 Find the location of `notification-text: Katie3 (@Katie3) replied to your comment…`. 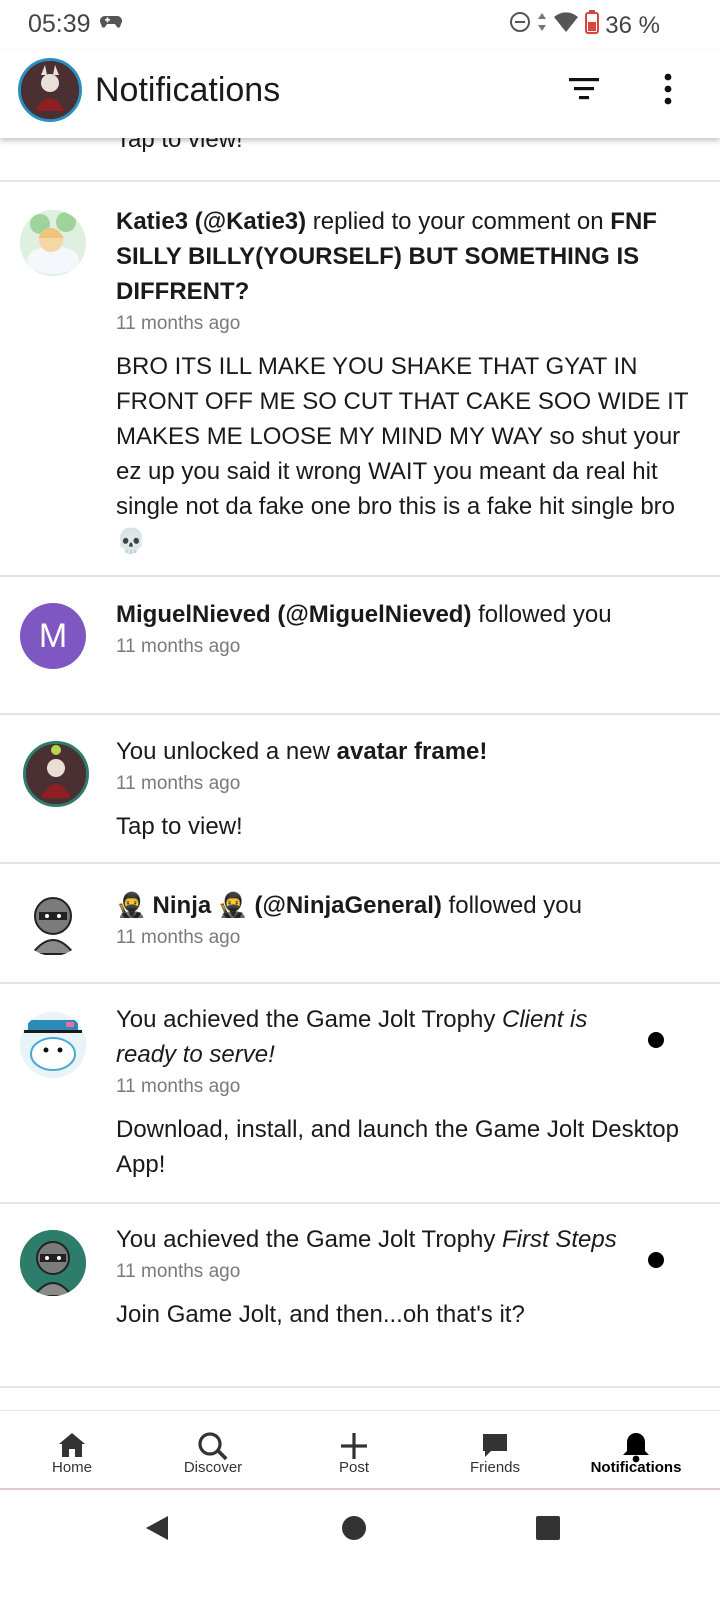

notification-text: Katie3 (@Katie3) replied to your comment… is located at coordinates (386, 256).